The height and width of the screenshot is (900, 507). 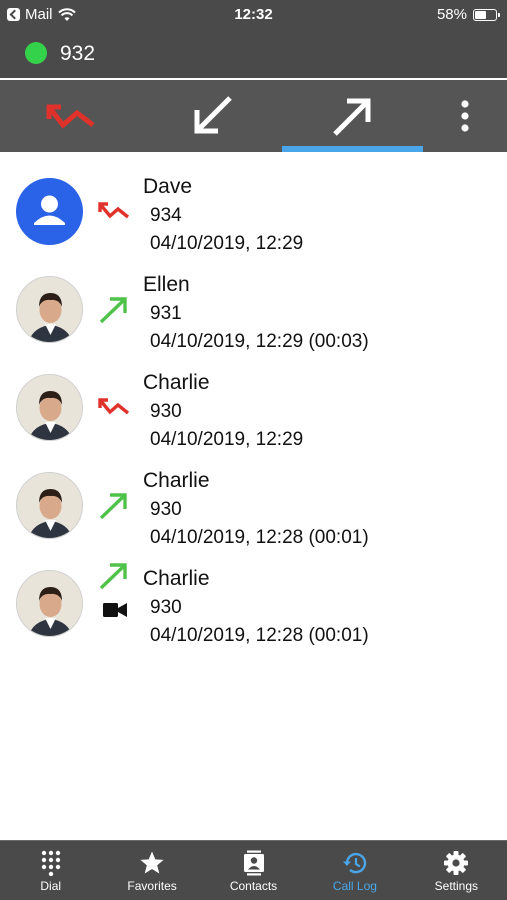 What do you see at coordinates (456, 863) in the screenshot?
I see `gear-icon` at bounding box center [456, 863].